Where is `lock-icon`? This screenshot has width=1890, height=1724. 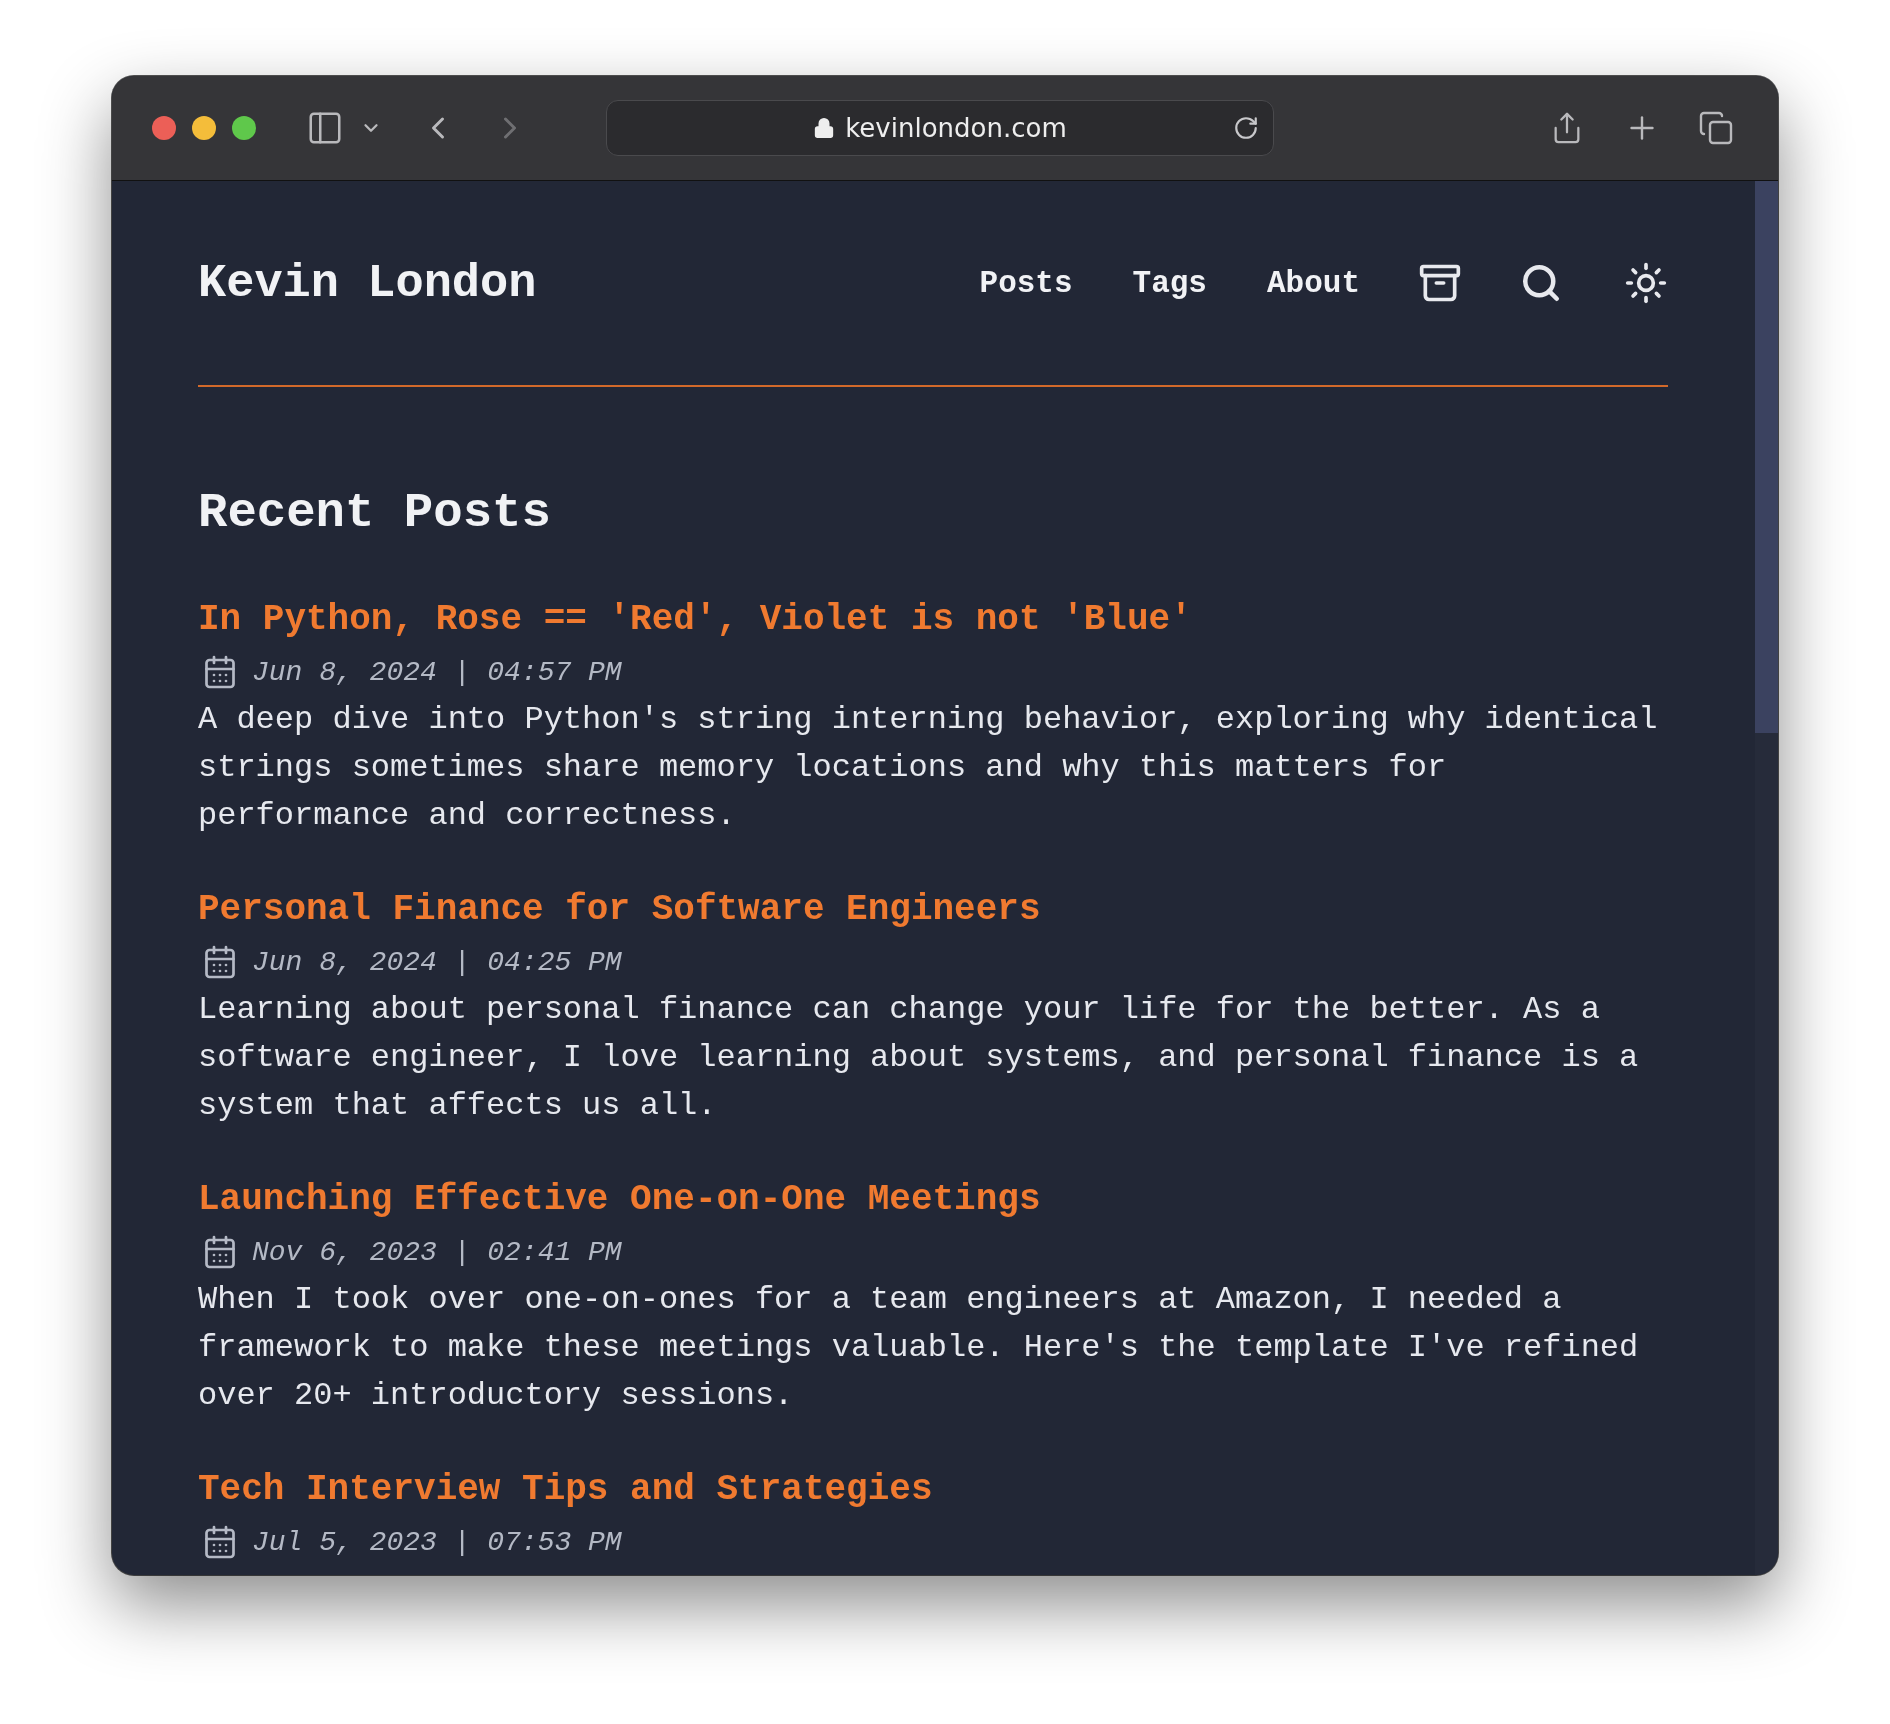
lock-icon is located at coordinates (824, 128).